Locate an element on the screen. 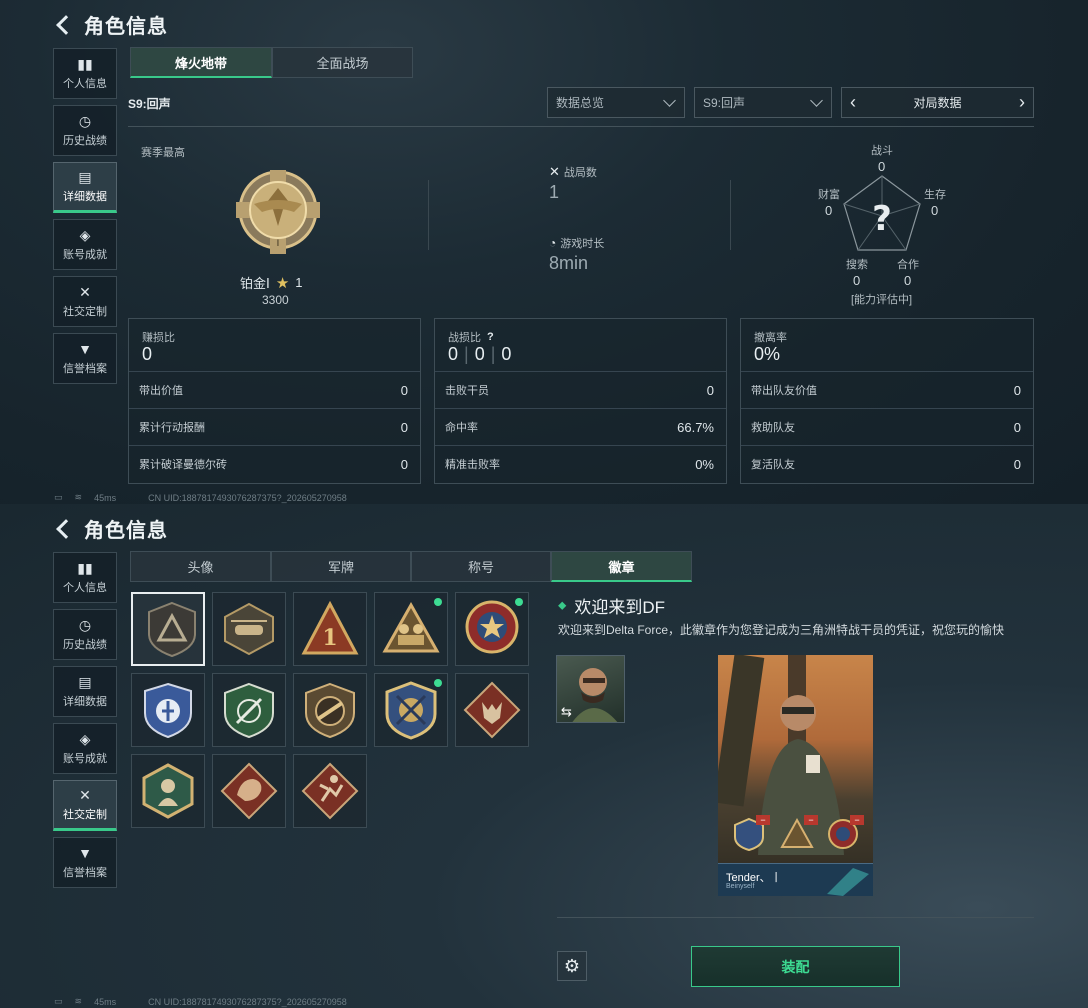 This screenshot has height=1008, width=1088. tab-extraction: 烽火地带 is located at coordinates (201, 62).